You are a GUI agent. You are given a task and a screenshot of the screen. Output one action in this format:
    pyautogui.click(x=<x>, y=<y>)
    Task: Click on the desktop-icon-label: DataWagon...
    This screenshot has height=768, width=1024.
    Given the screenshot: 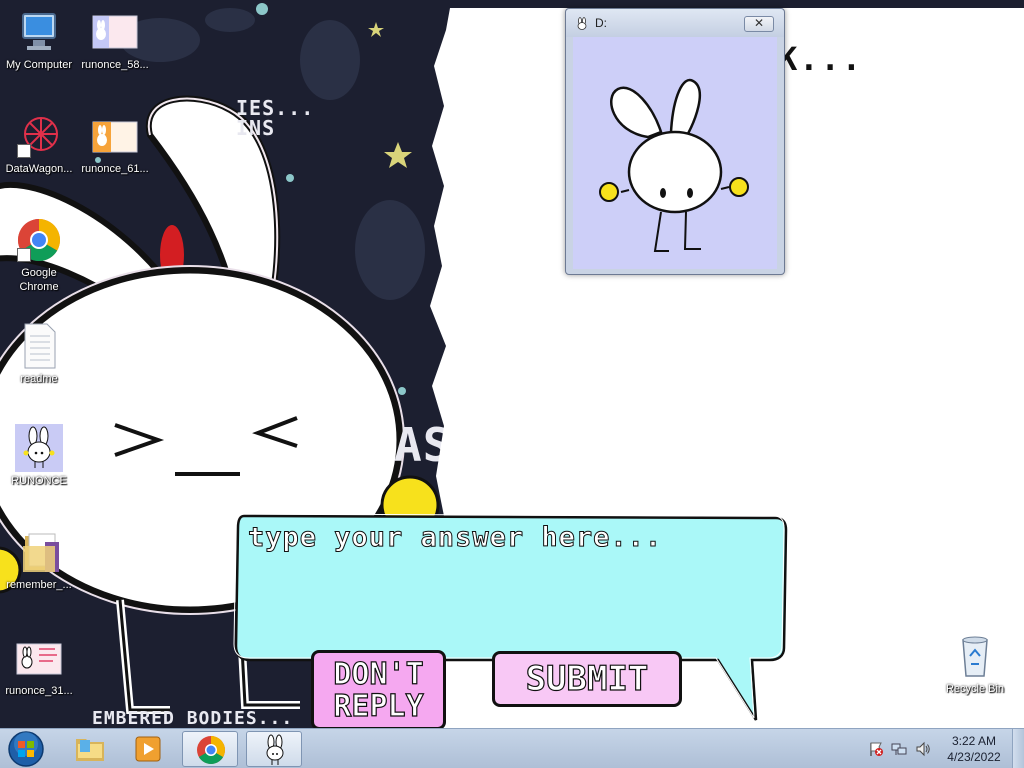 What is the action you would take?
    pyautogui.click(x=39, y=169)
    